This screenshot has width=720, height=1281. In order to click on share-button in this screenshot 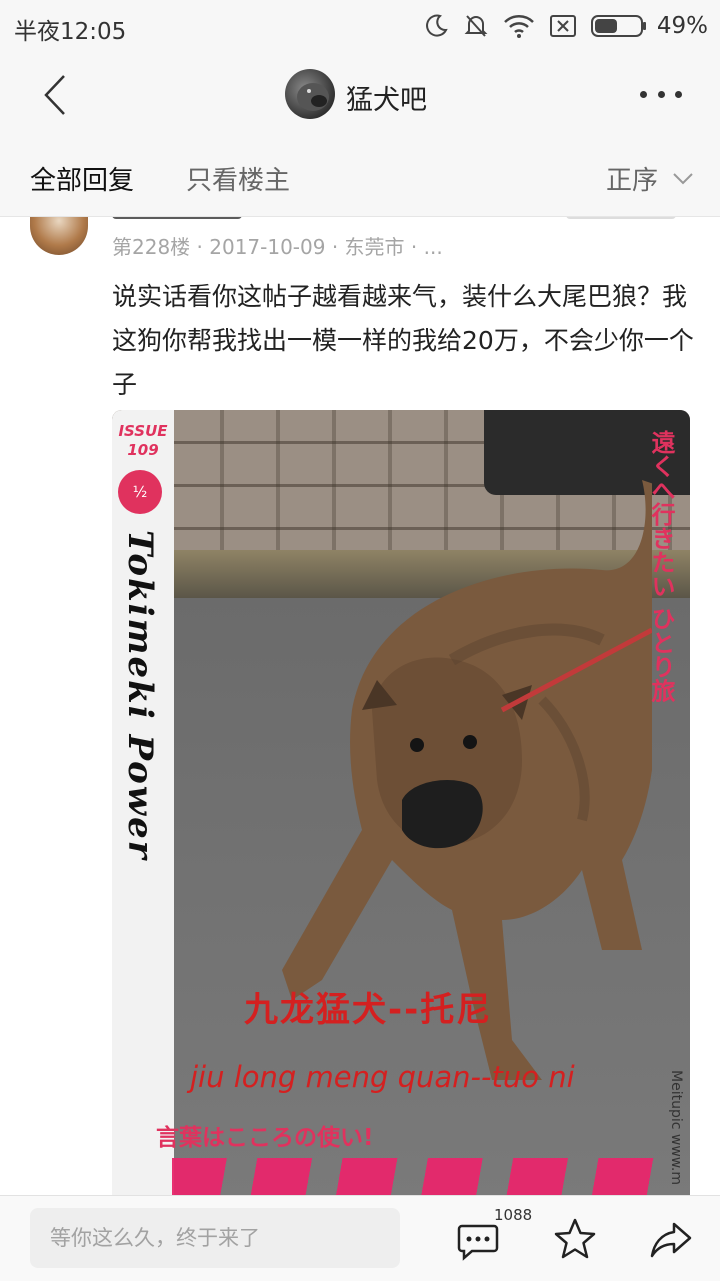, I will do `click(671, 1239)`.